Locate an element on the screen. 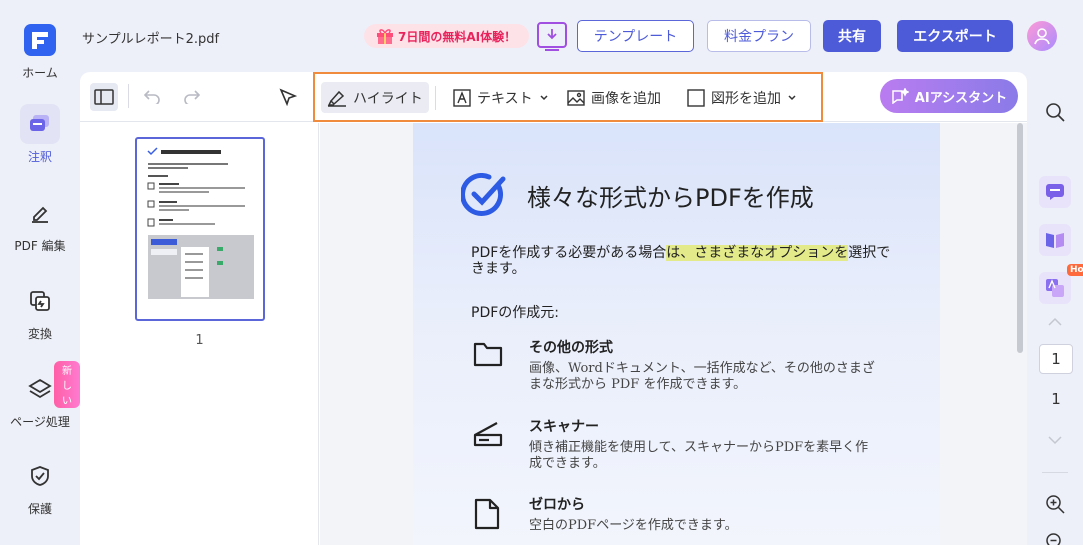  zoom-out-icon is located at coordinates (1055, 538).